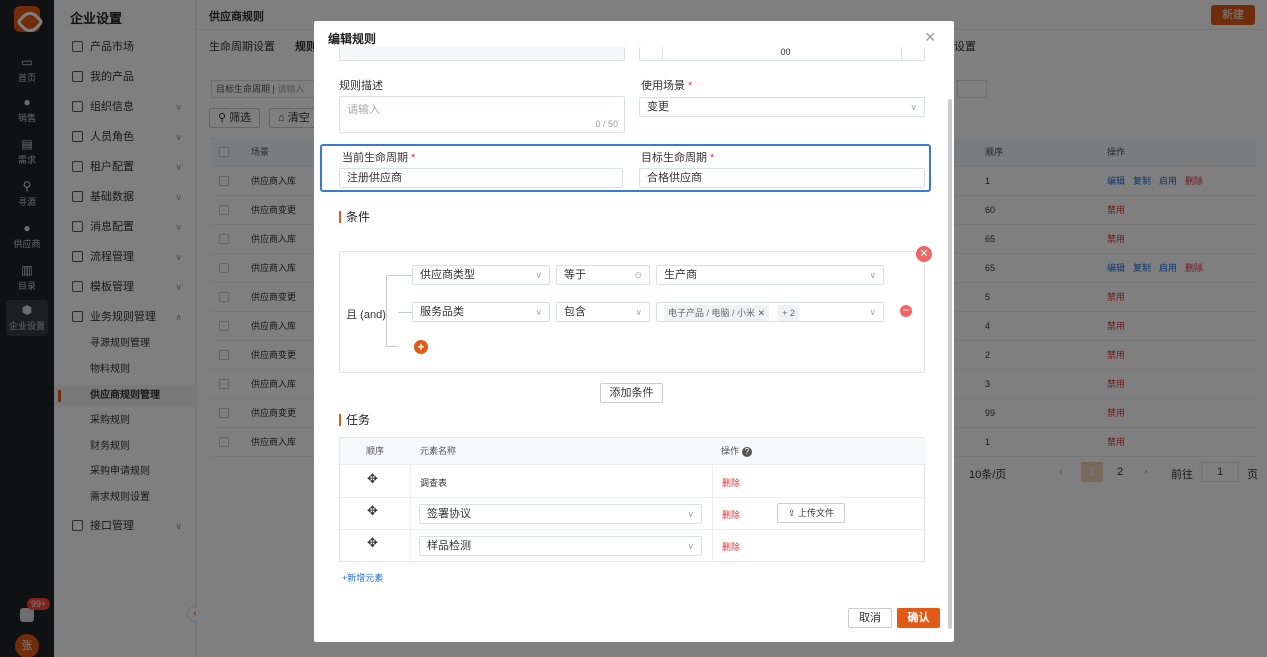 Image resolution: width=1267 pixels, height=657 pixels. What do you see at coordinates (782, 178) in the screenshot?
I see `target-lifecycle-input: 合格供应商` at bounding box center [782, 178].